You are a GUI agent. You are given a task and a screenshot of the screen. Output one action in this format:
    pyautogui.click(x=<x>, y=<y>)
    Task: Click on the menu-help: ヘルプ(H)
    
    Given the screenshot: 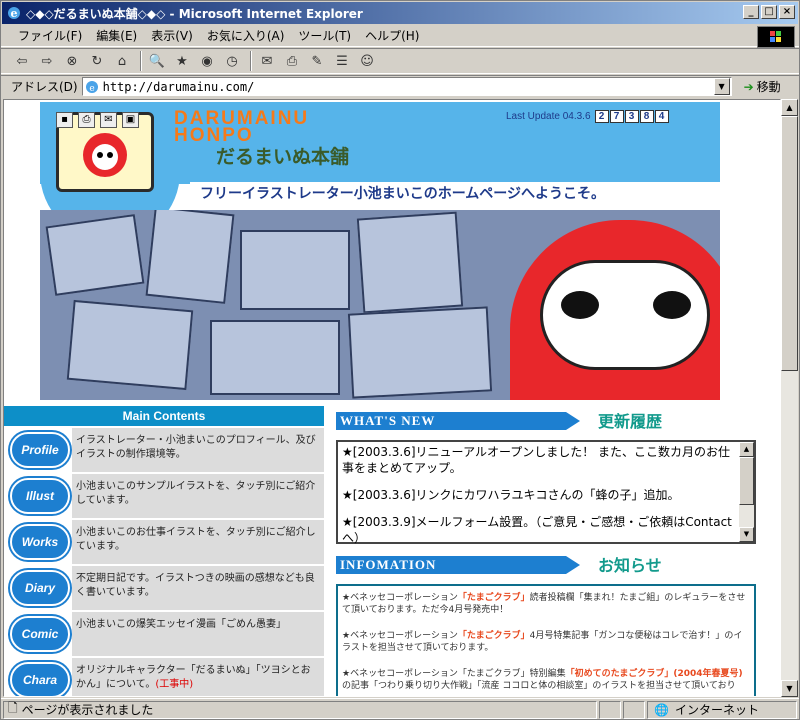 What is the action you would take?
    pyautogui.click(x=392, y=35)
    